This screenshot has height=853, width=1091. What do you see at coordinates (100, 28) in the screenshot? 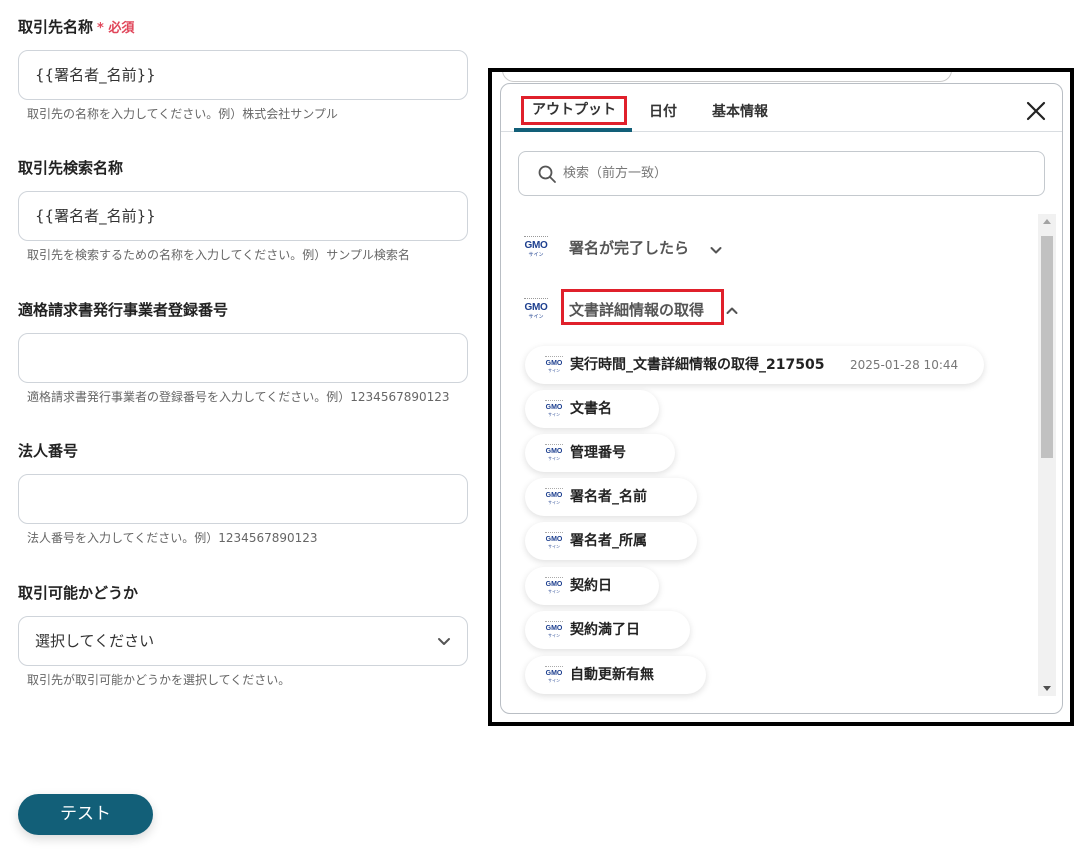
I see `required-asterisk: *` at bounding box center [100, 28].